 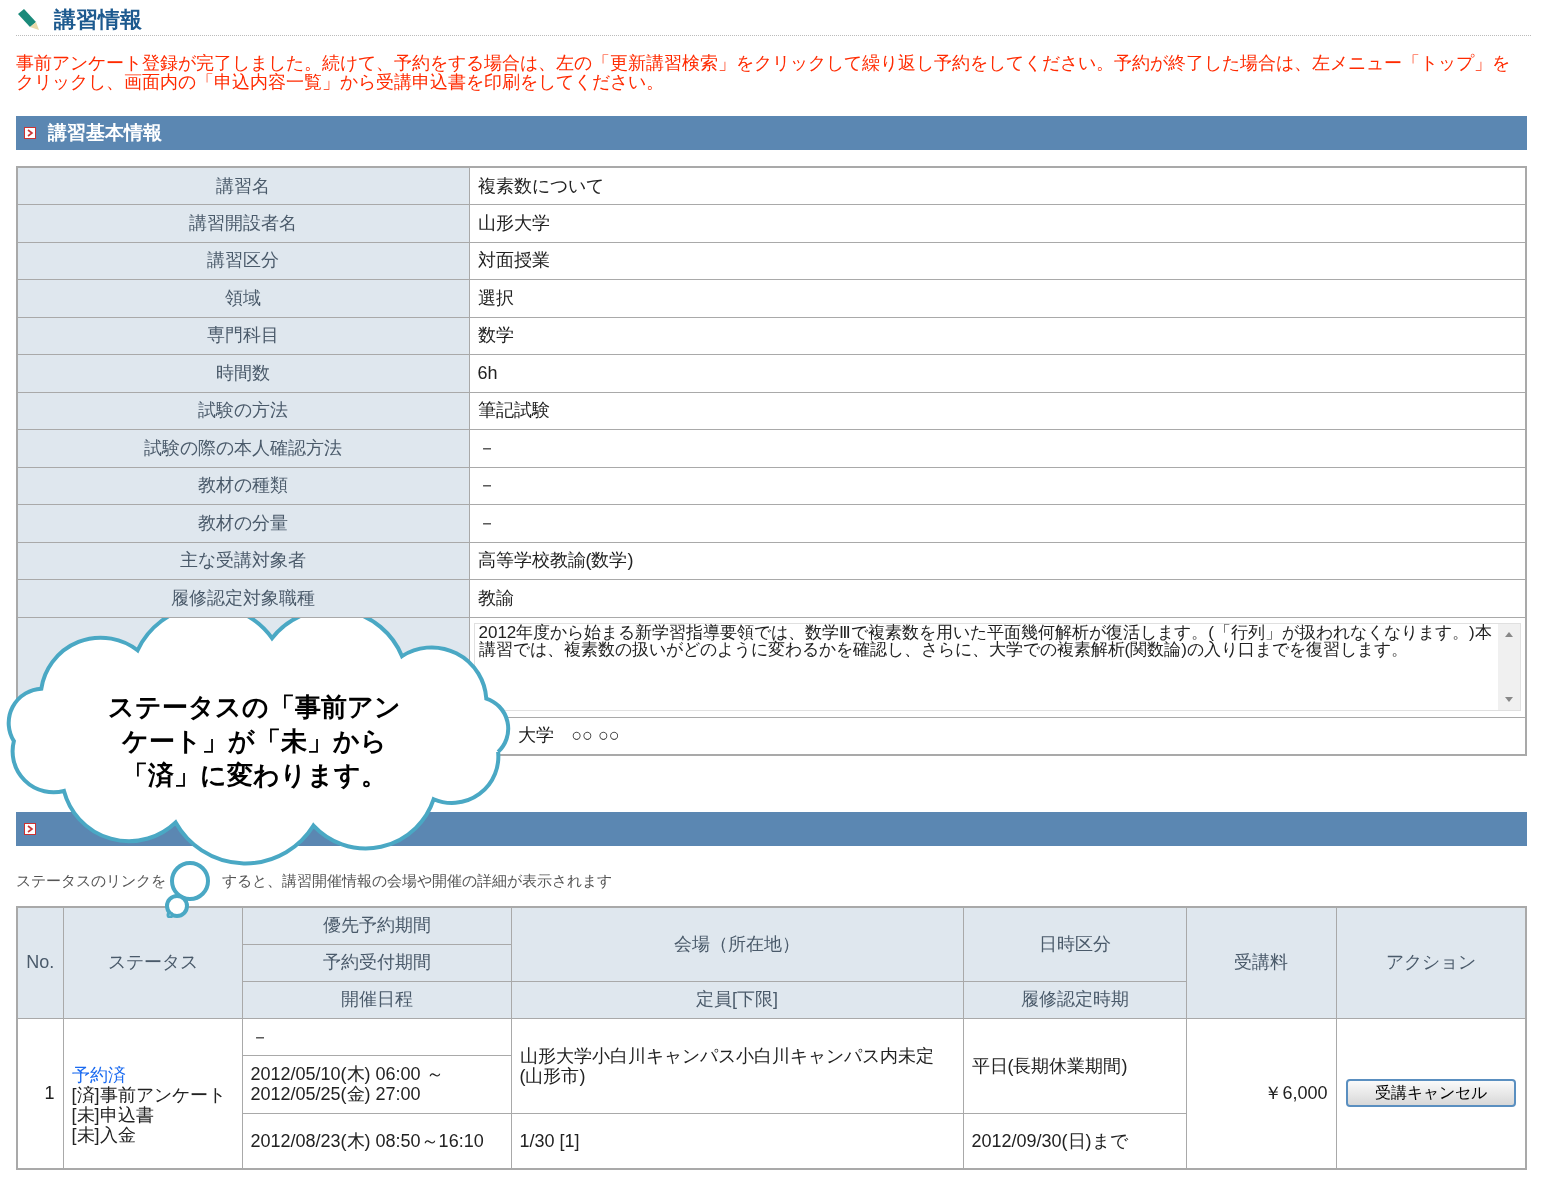 What do you see at coordinates (1509, 699) in the screenshot?
I see `scroll-down-icon` at bounding box center [1509, 699].